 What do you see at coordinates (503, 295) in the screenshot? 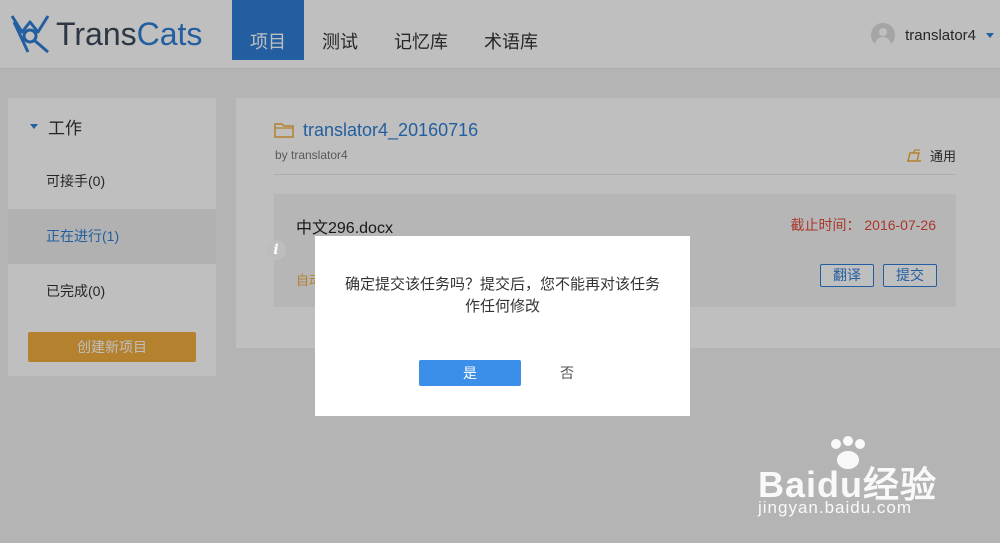
I see `dialog-message: 确定提交该任务吗？提交后，您不能再对该任务作任何修改` at bounding box center [503, 295].